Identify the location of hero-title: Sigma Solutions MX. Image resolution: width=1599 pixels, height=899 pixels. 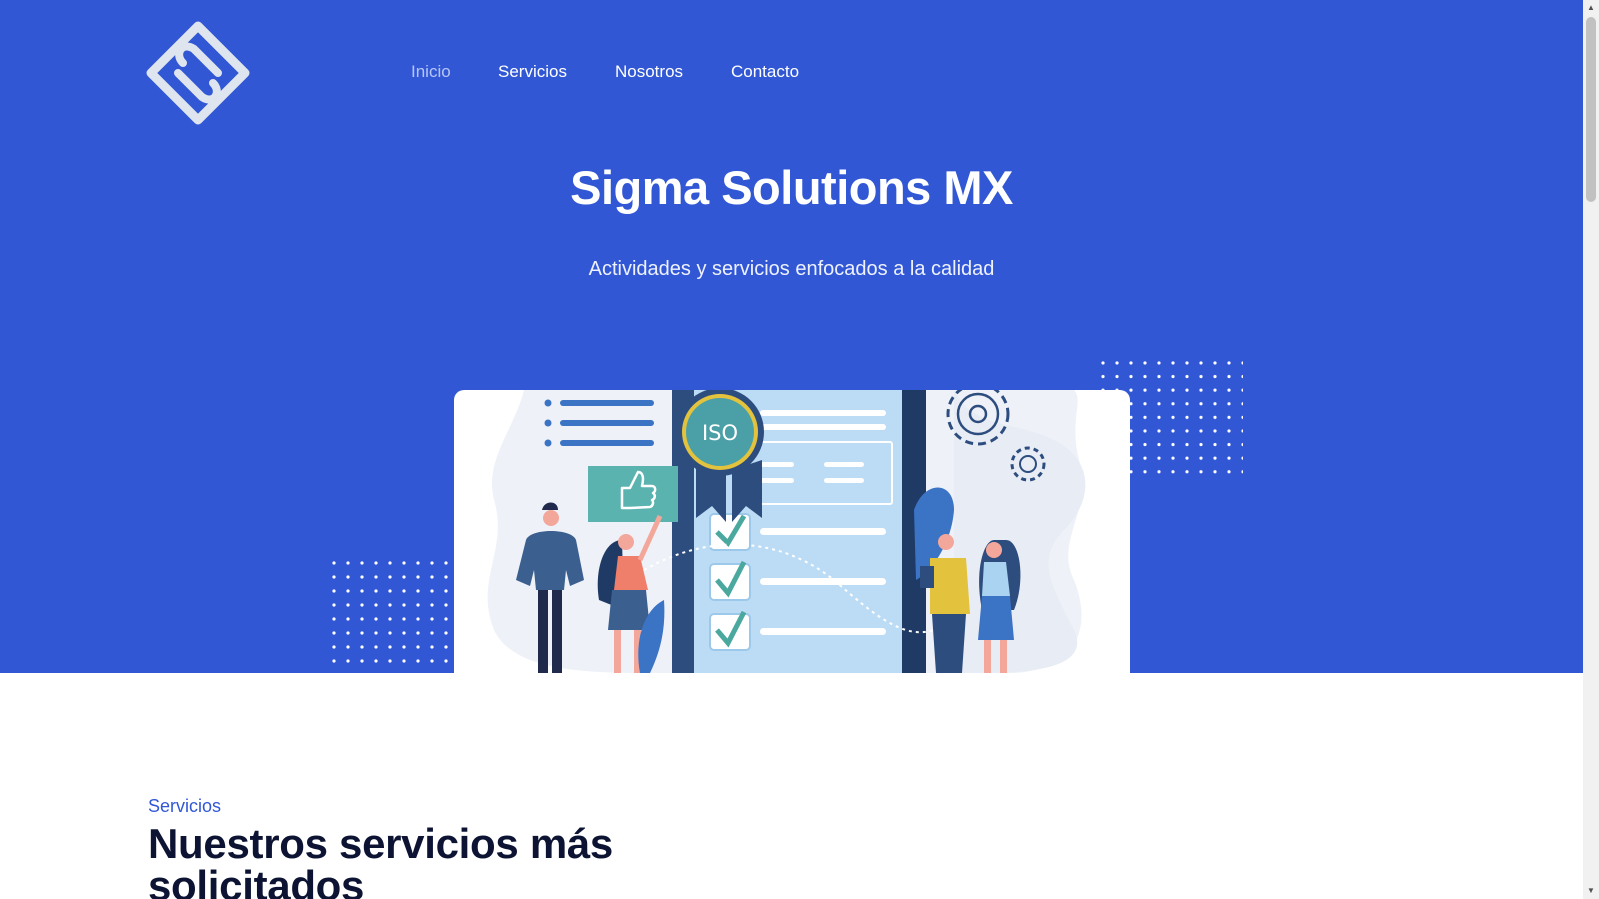
(791, 187).